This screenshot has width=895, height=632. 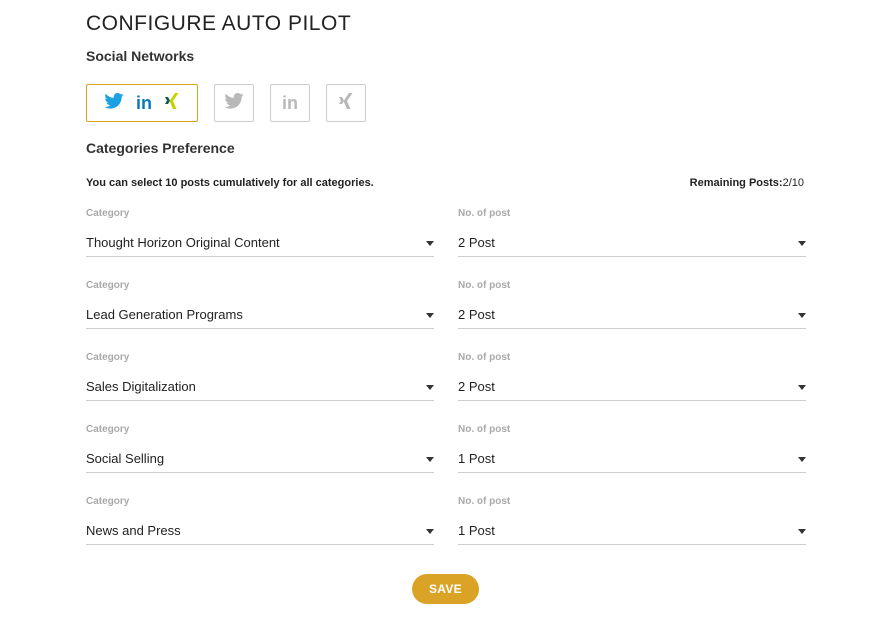 I want to click on all-networks-button: in, so click(x=142, y=103).